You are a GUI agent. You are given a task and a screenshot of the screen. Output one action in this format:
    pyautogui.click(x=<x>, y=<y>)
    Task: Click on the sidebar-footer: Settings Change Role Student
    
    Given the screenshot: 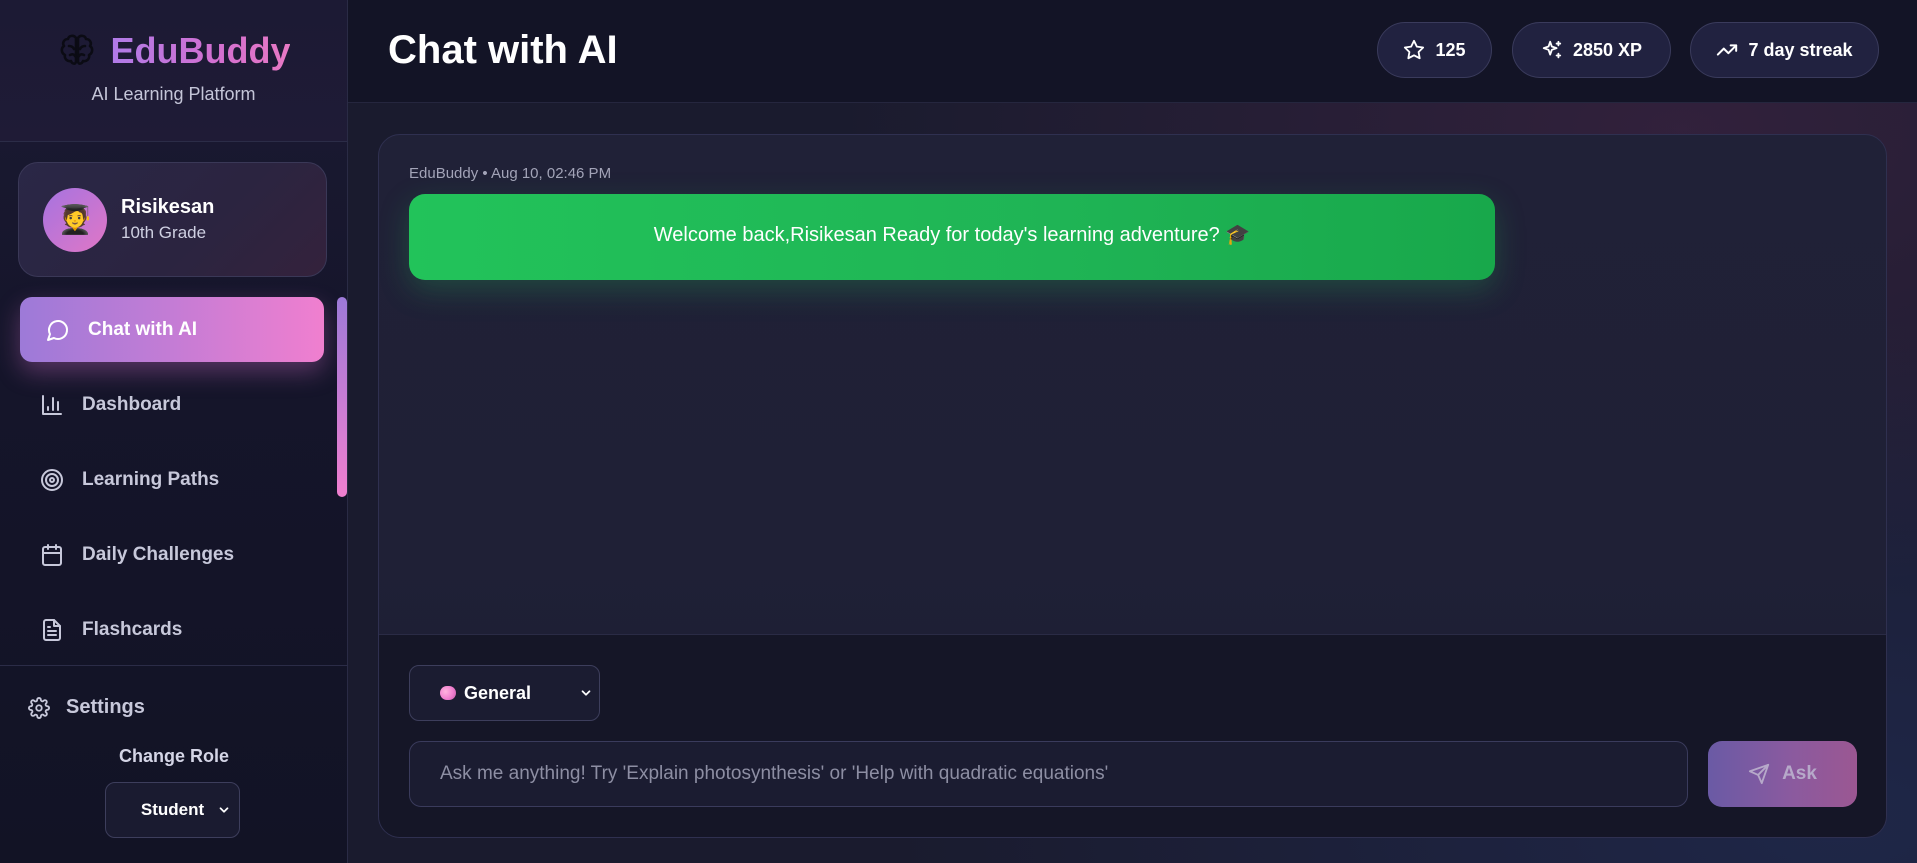 What is the action you would take?
    pyautogui.click(x=174, y=764)
    